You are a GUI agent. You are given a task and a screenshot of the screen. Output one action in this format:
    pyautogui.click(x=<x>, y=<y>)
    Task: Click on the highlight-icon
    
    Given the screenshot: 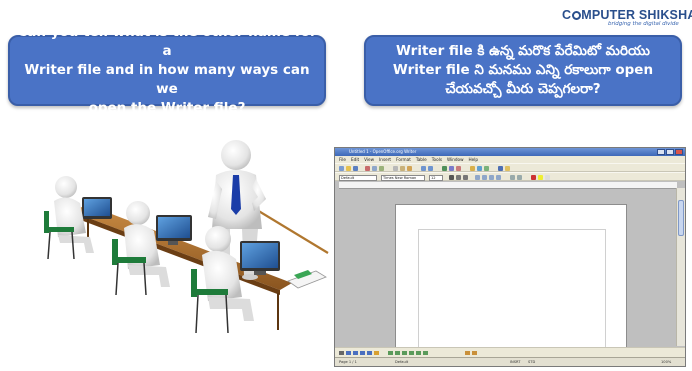 What is the action you would take?
    pyautogui.click(x=540, y=177)
    